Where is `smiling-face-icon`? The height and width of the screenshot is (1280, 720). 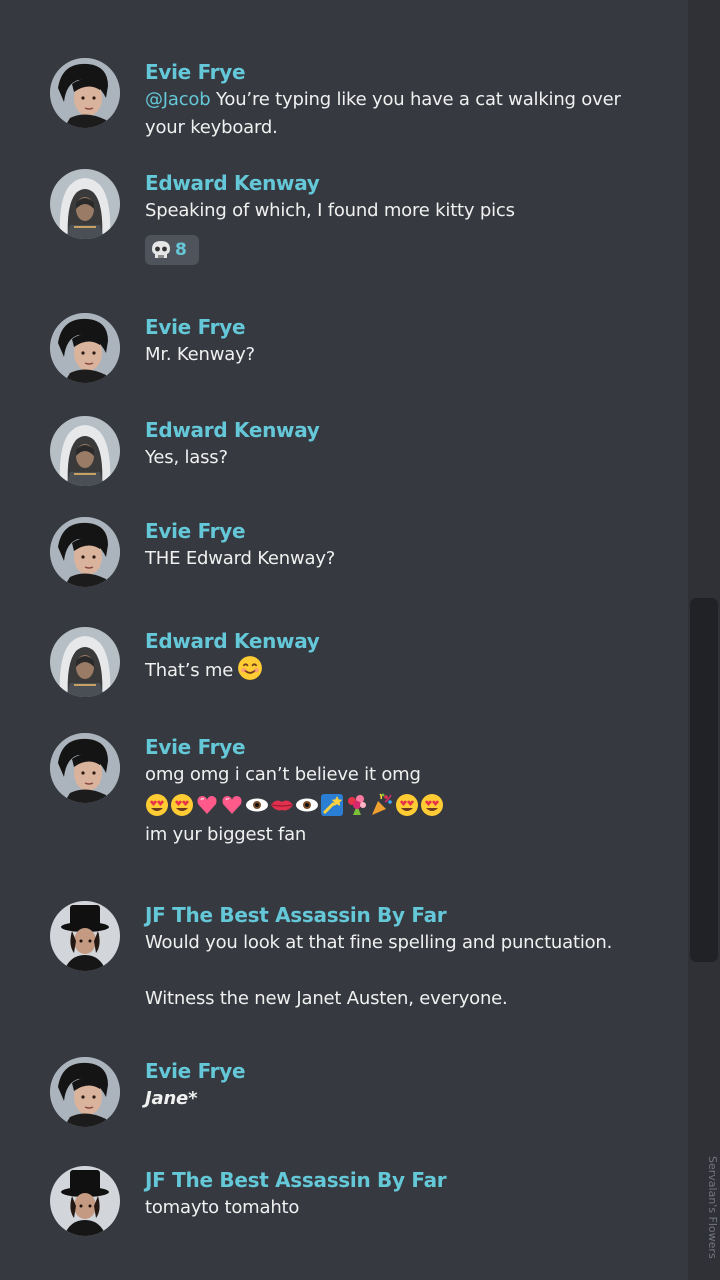 smiling-face-icon is located at coordinates (250, 668).